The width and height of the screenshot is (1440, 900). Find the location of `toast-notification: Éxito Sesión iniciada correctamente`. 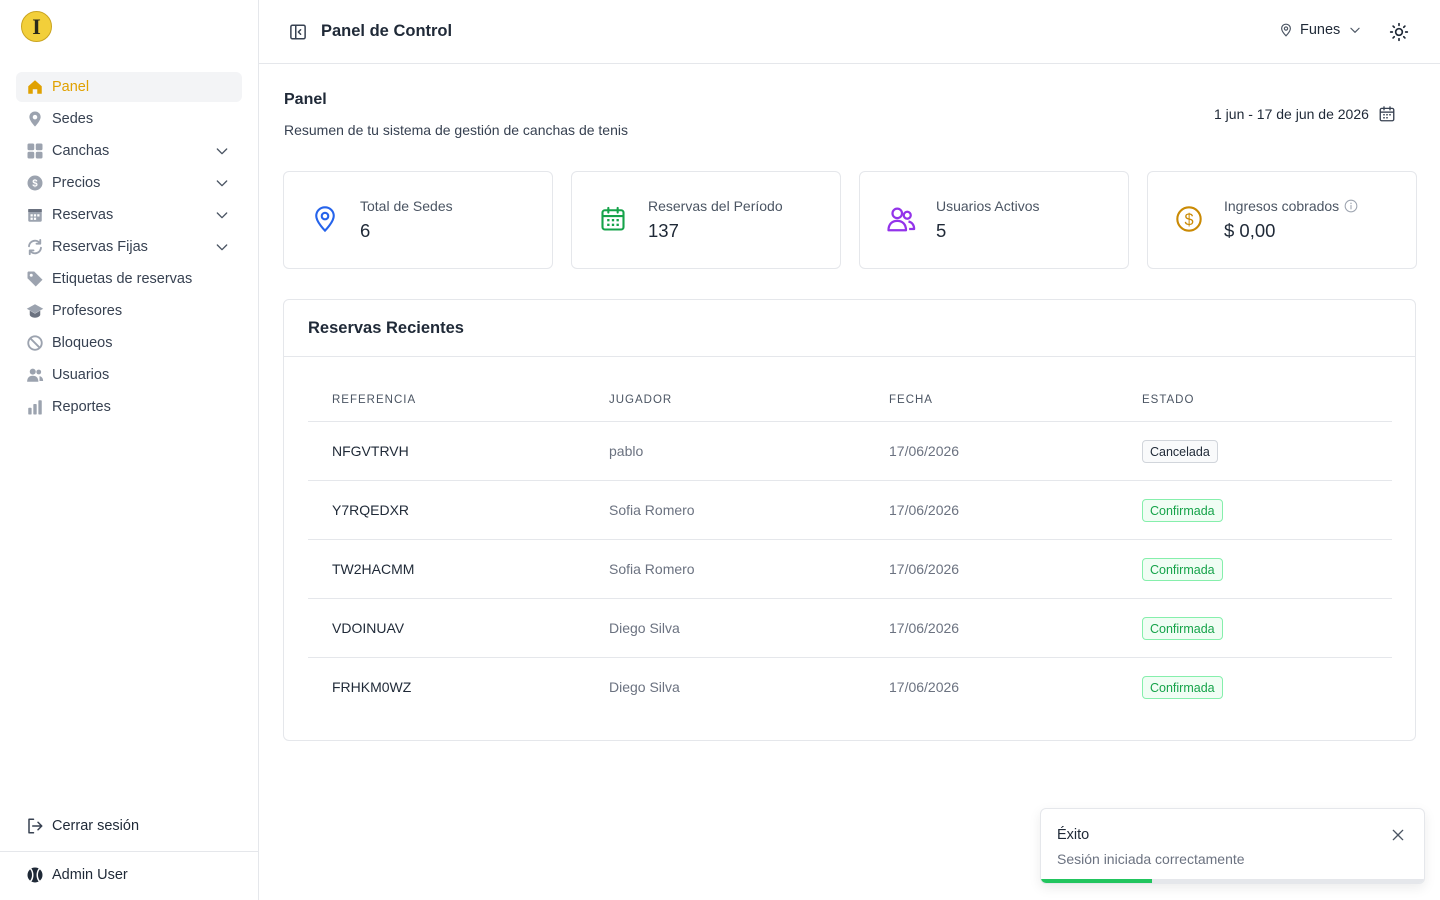

toast-notification: Éxito Sesión iniciada correctamente is located at coordinates (1232, 846).